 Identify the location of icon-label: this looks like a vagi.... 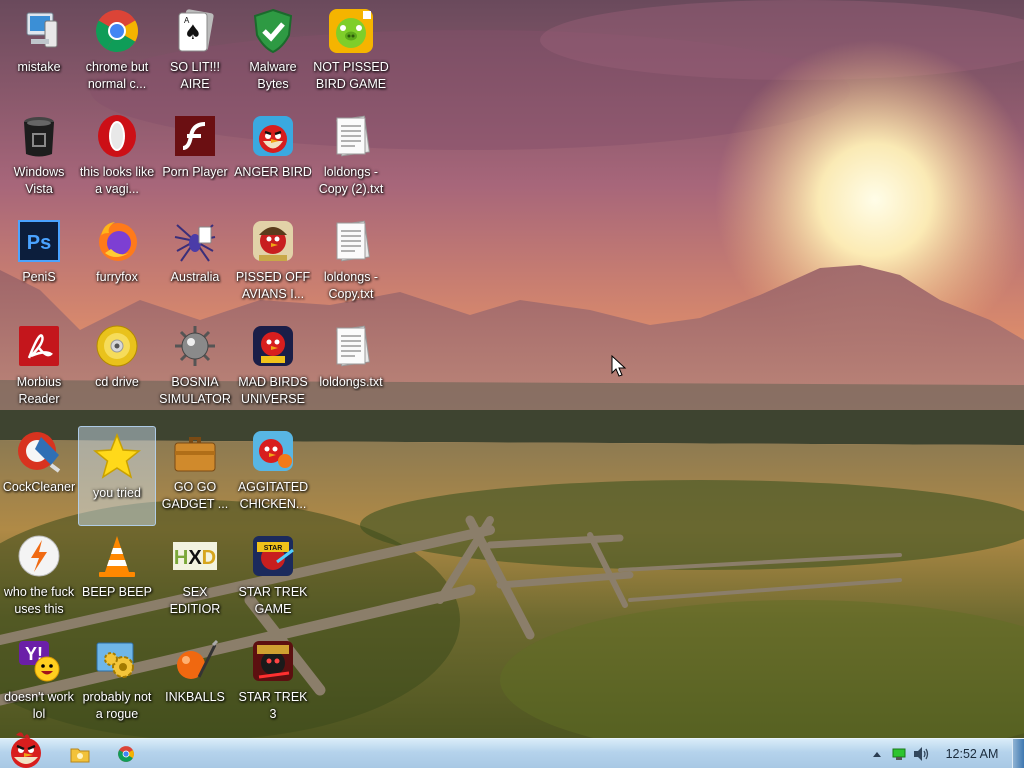
(117, 180).